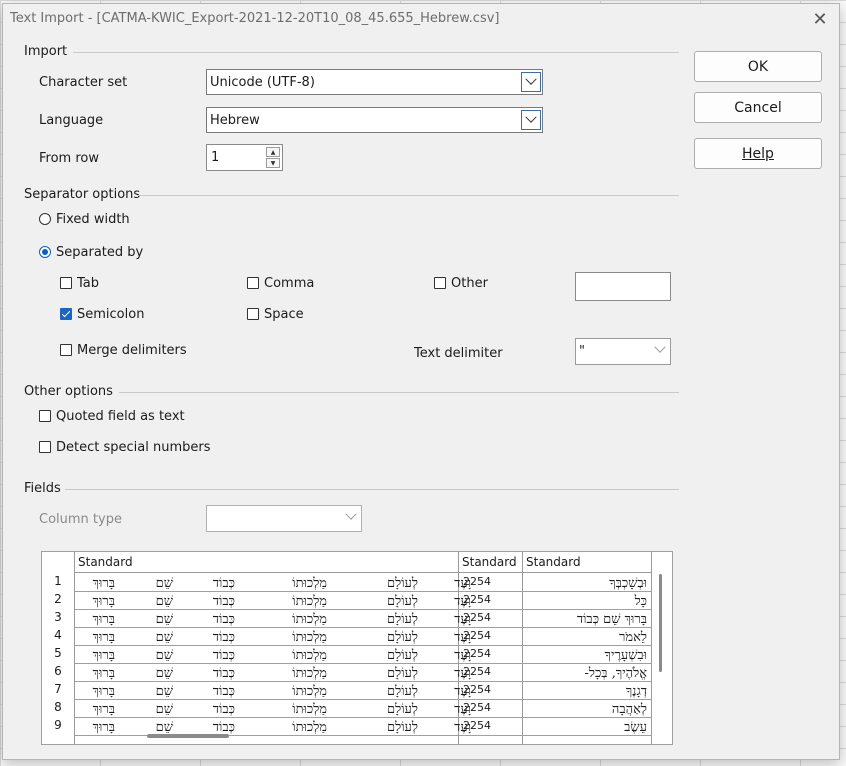 Image resolution: width=846 pixels, height=766 pixels. I want to click on spin-up-icon: ▲, so click(273, 152).